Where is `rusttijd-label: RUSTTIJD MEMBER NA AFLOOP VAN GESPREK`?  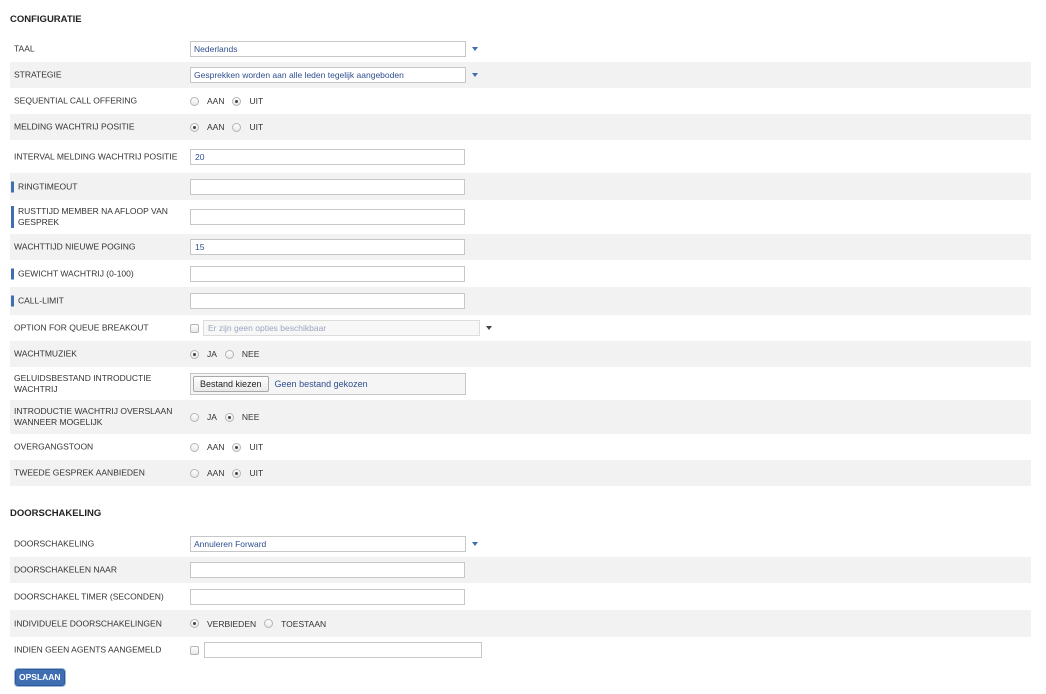
rusttijd-label: RUSTTIJD MEMBER NA AFLOOP VAN GESPREK is located at coordinates (97, 217).